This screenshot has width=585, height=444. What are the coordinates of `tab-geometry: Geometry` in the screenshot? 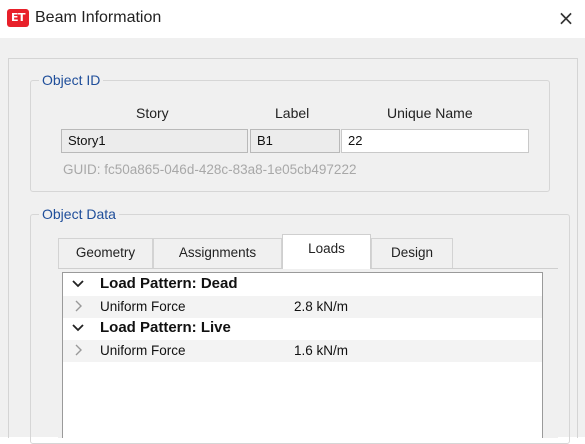 It's located at (105, 253).